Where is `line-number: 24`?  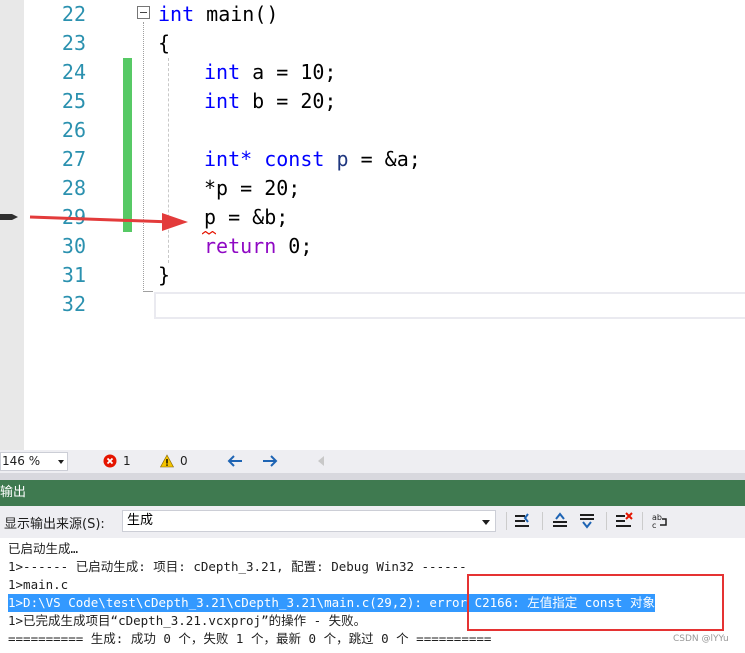 line-number: 24 is located at coordinates (73, 72).